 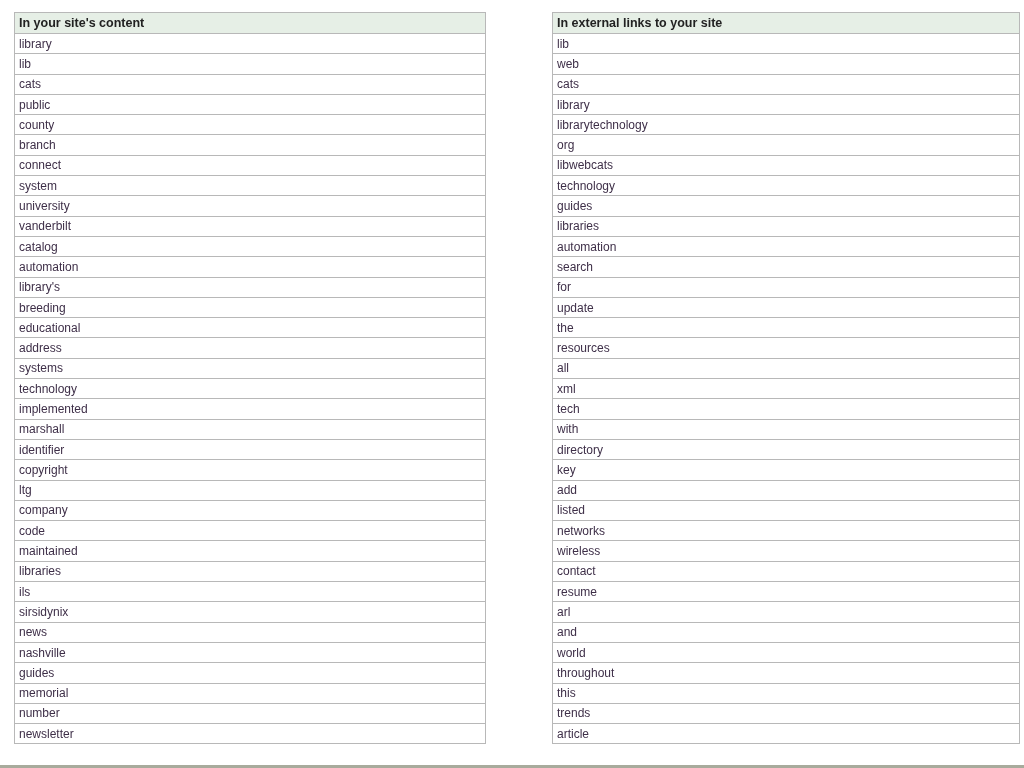 I want to click on keyword-cell: networks, so click(x=786, y=530).